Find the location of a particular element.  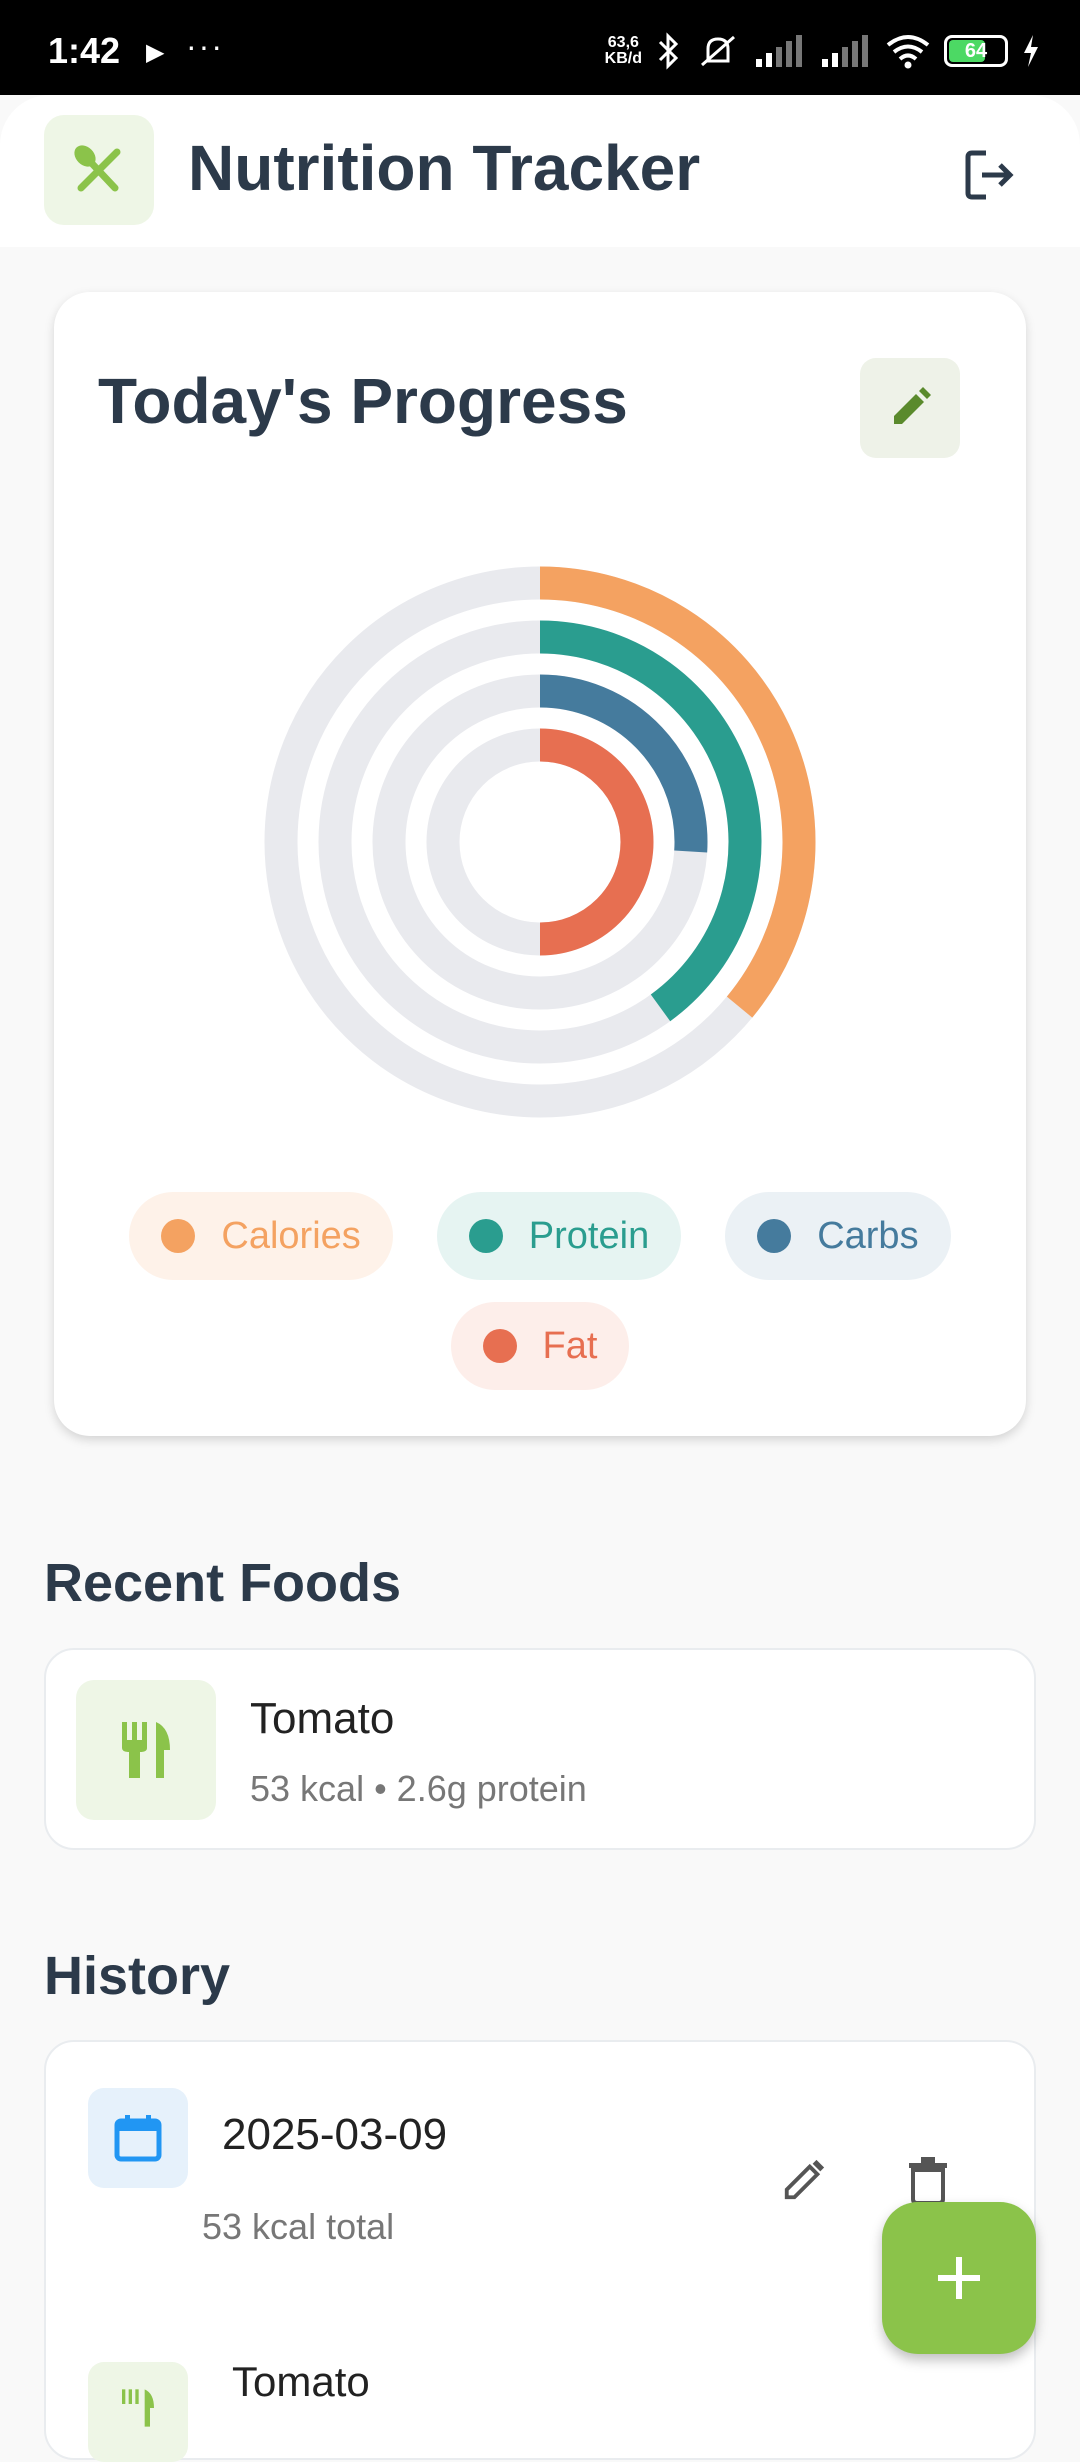

legend: Calories Protein Carbs Fat is located at coordinates (540, 1291).